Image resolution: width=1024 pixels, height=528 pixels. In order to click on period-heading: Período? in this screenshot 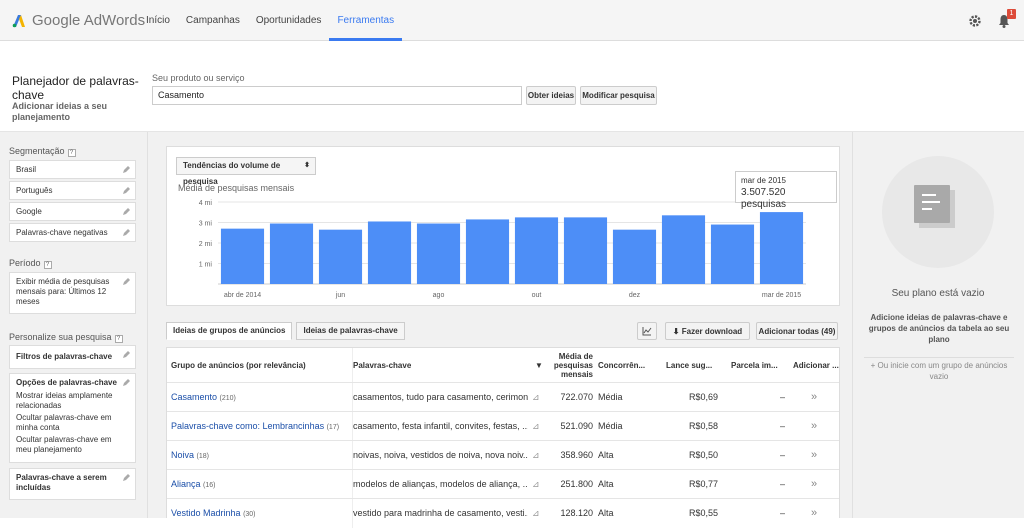, I will do `click(30, 263)`.